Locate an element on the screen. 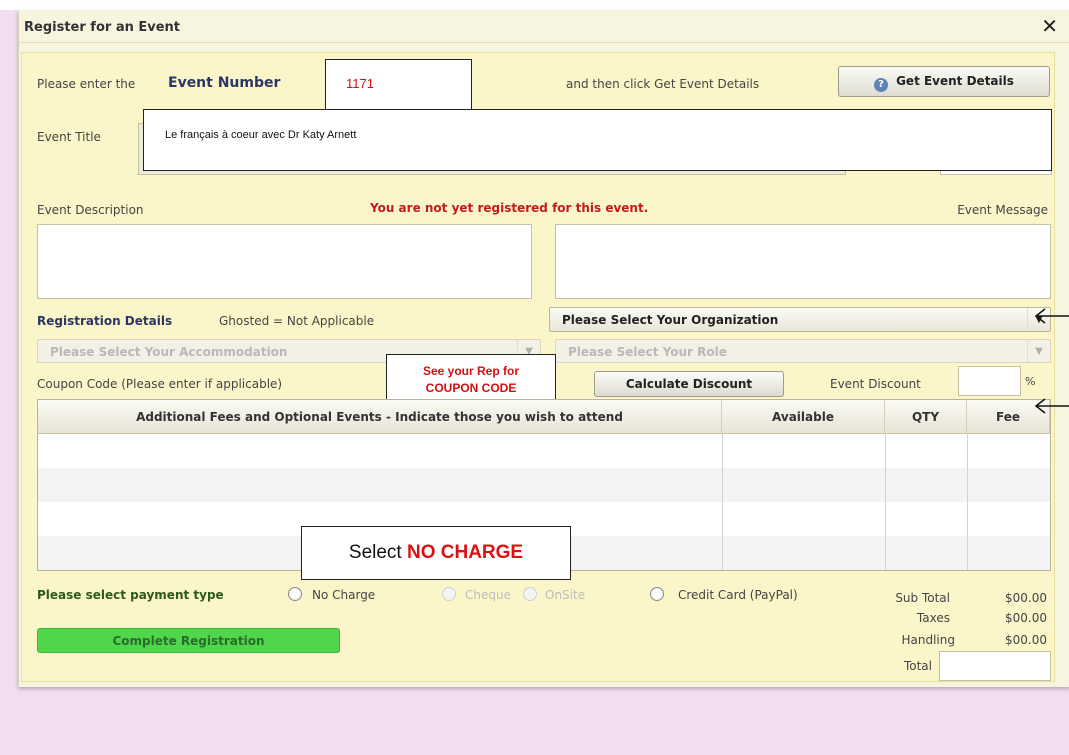 The height and width of the screenshot is (755, 1069). event-title-value: Le français à coeur avec Dr Katy Arnett is located at coordinates (261, 135).